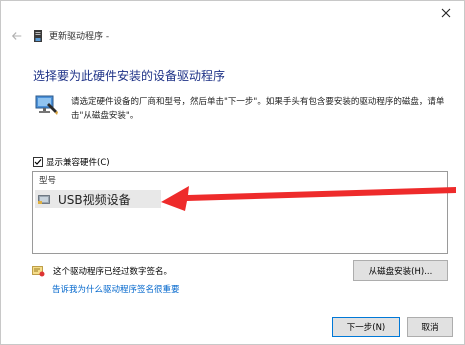 The height and width of the screenshot is (345, 465). I want to click on nav-title: 更新驱动程序 -, so click(79, 37).